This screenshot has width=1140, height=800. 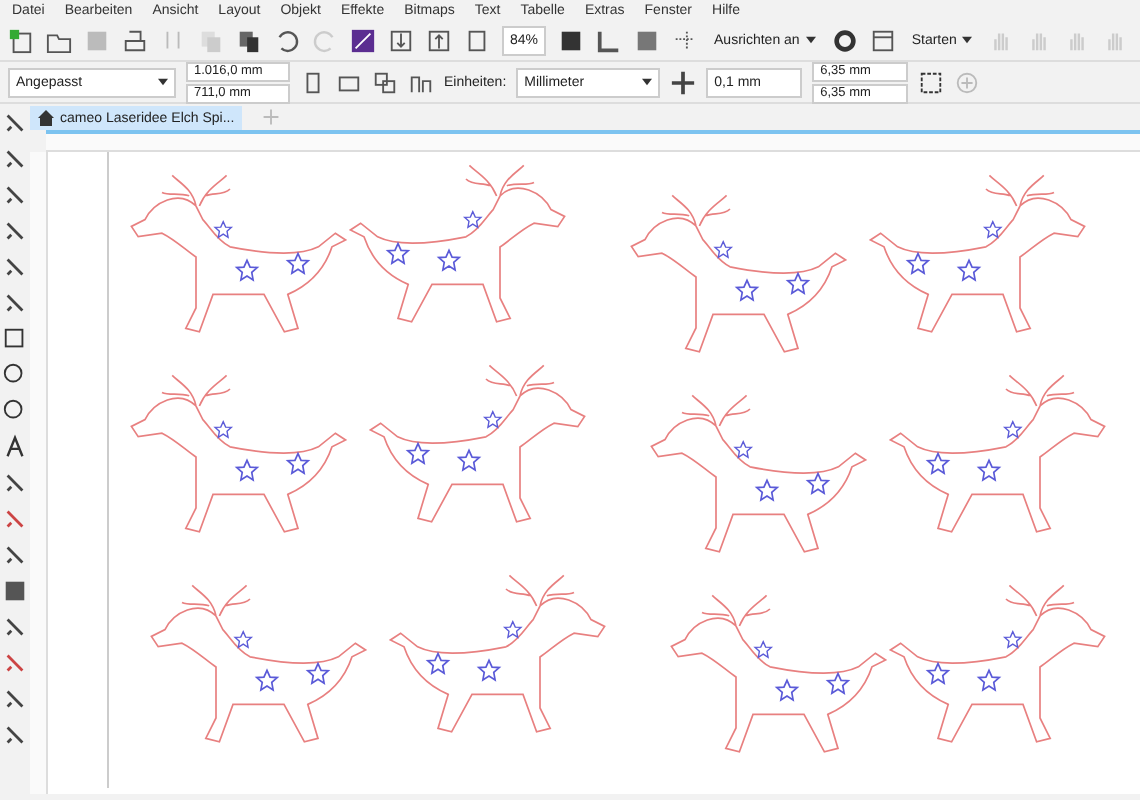 What do you see at coordinates (385, 82) in the screenshot?
I see `all-pages-icon` at bounding box center [385, 82].